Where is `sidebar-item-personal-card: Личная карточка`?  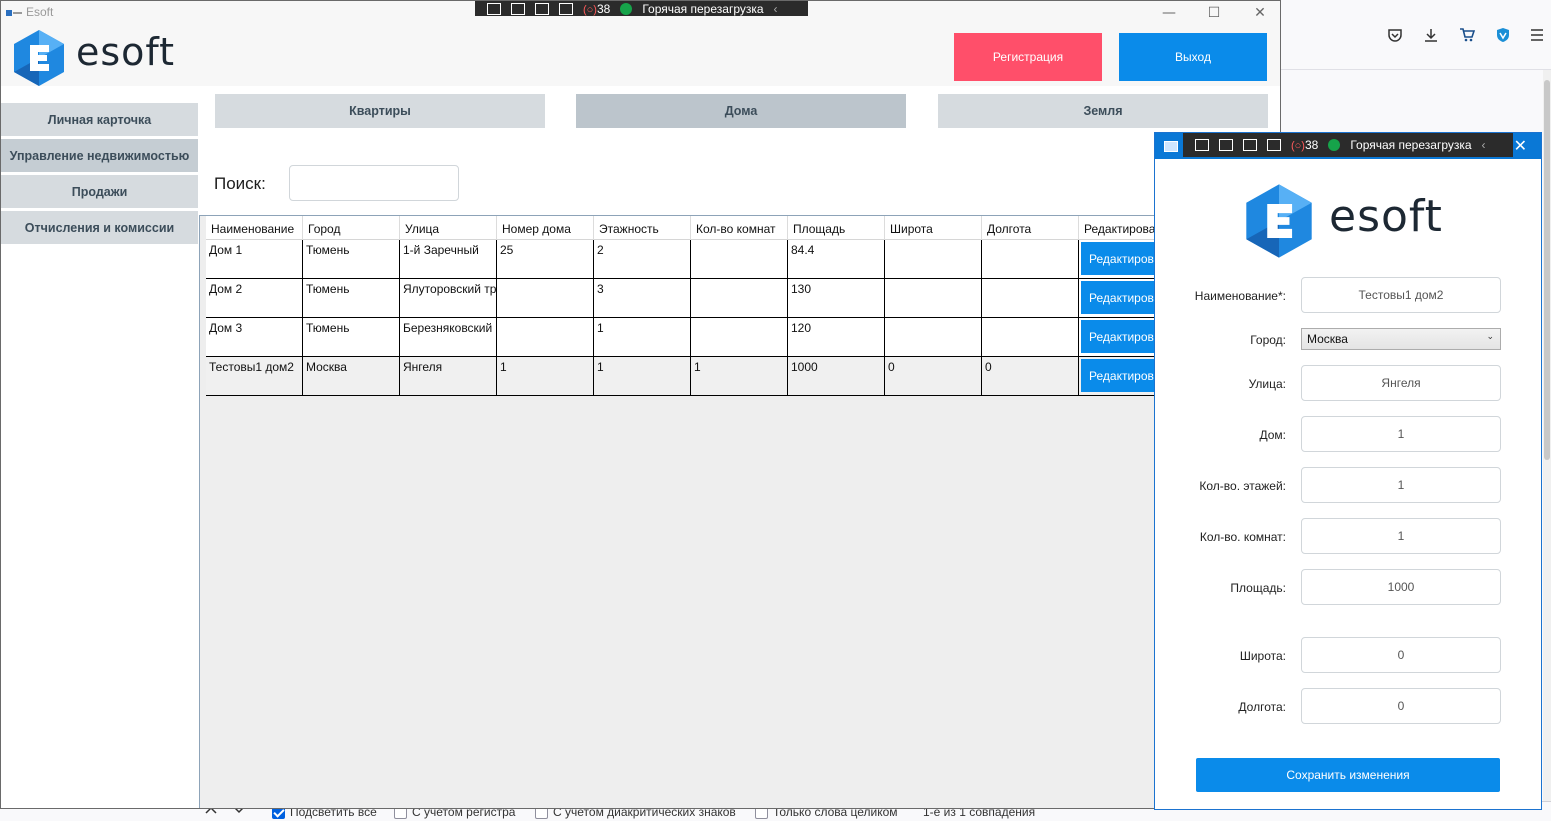 sidebar-item-personal-card: Личная карточка is located at coordinates (99, 119).